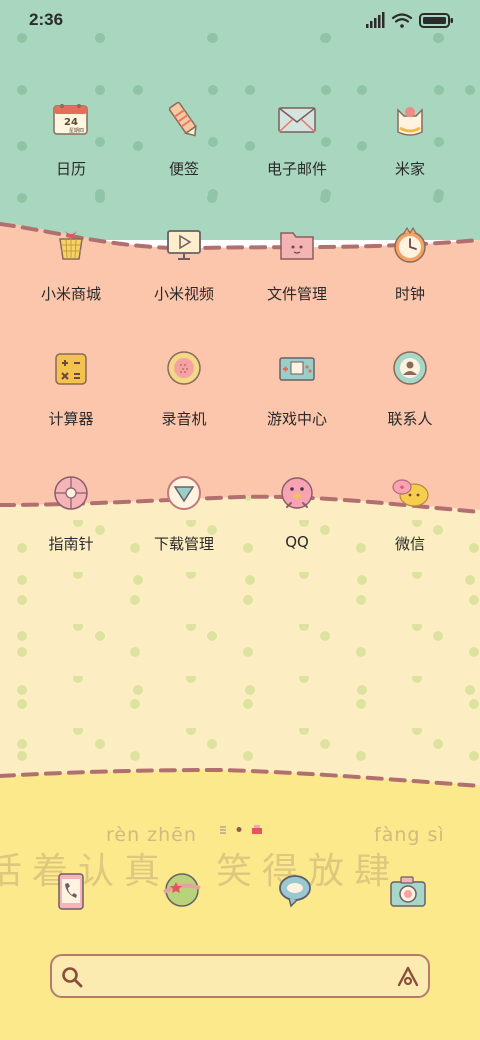 The width and height of the screenshot is (480, 1040). Describe the element at coordinates (410, 275) in the screenshot. I see `app-clock: 时钟` at that location.